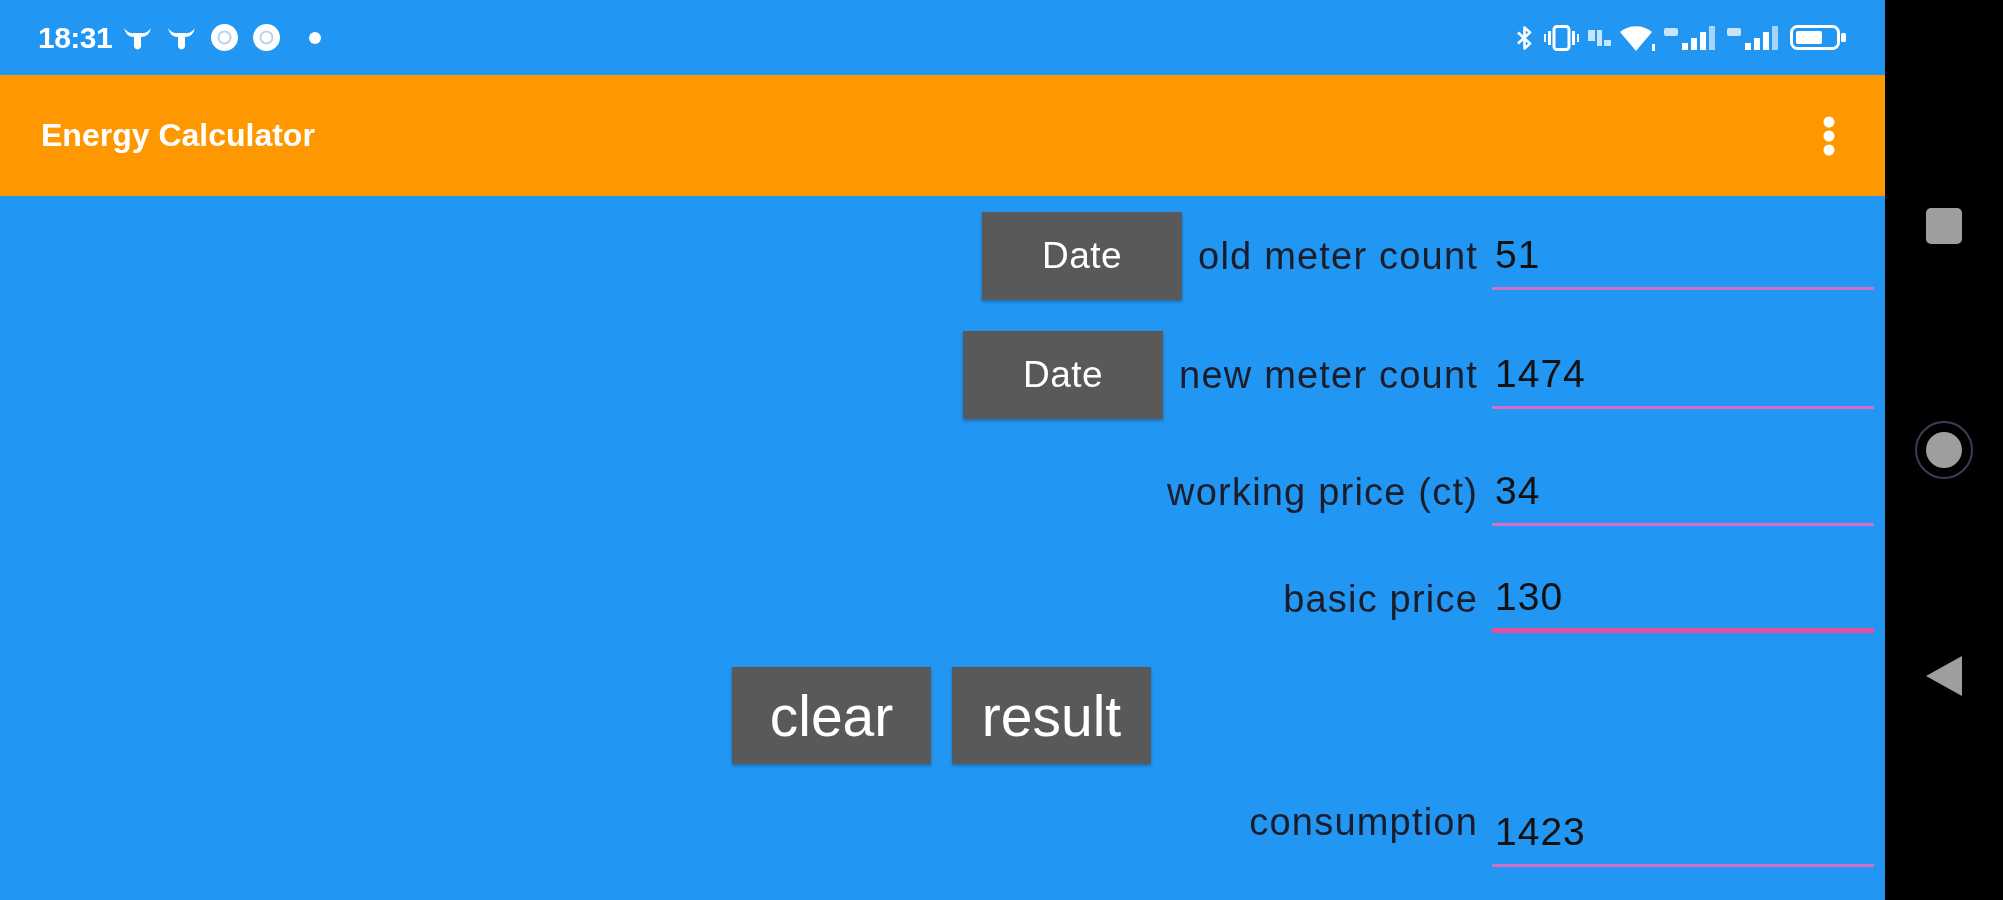 This screenshot has width=2003, height=900. Describe the element at coordinates (1328, 375) in the screenshot. I see `field-label: new meter count` at that location.